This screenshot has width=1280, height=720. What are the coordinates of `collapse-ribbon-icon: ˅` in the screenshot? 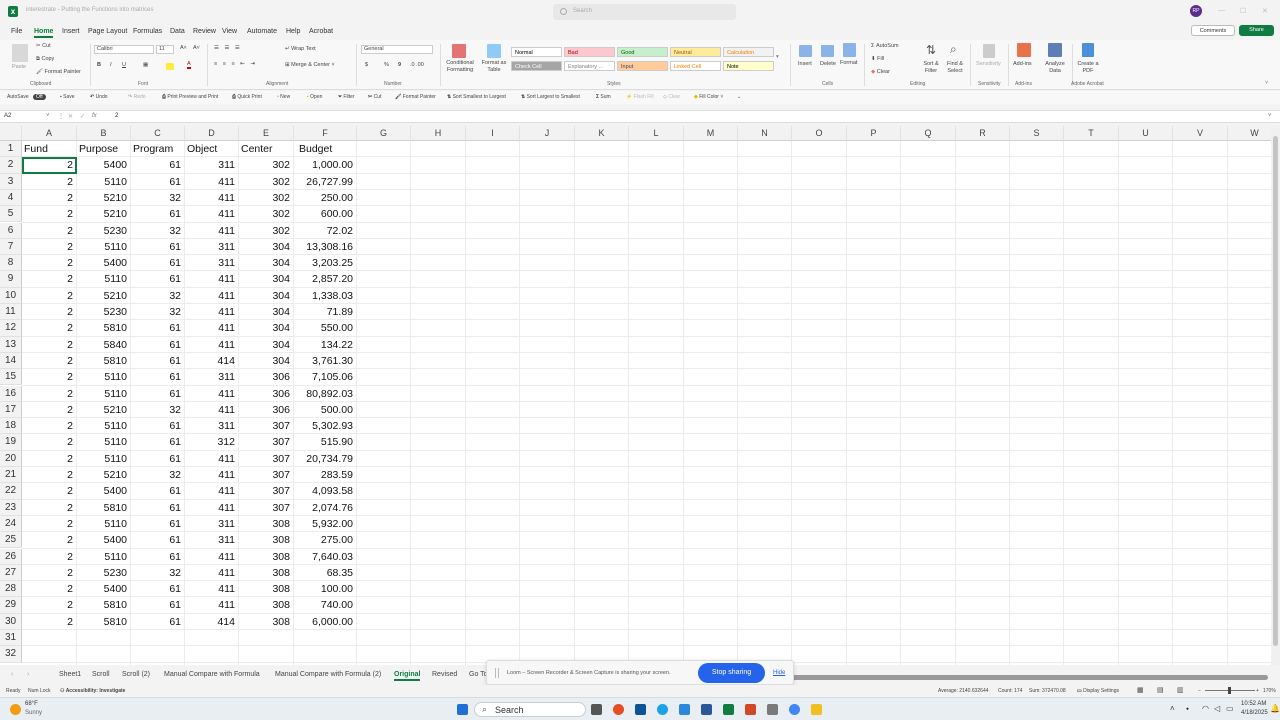 It's located at (1266, 83).